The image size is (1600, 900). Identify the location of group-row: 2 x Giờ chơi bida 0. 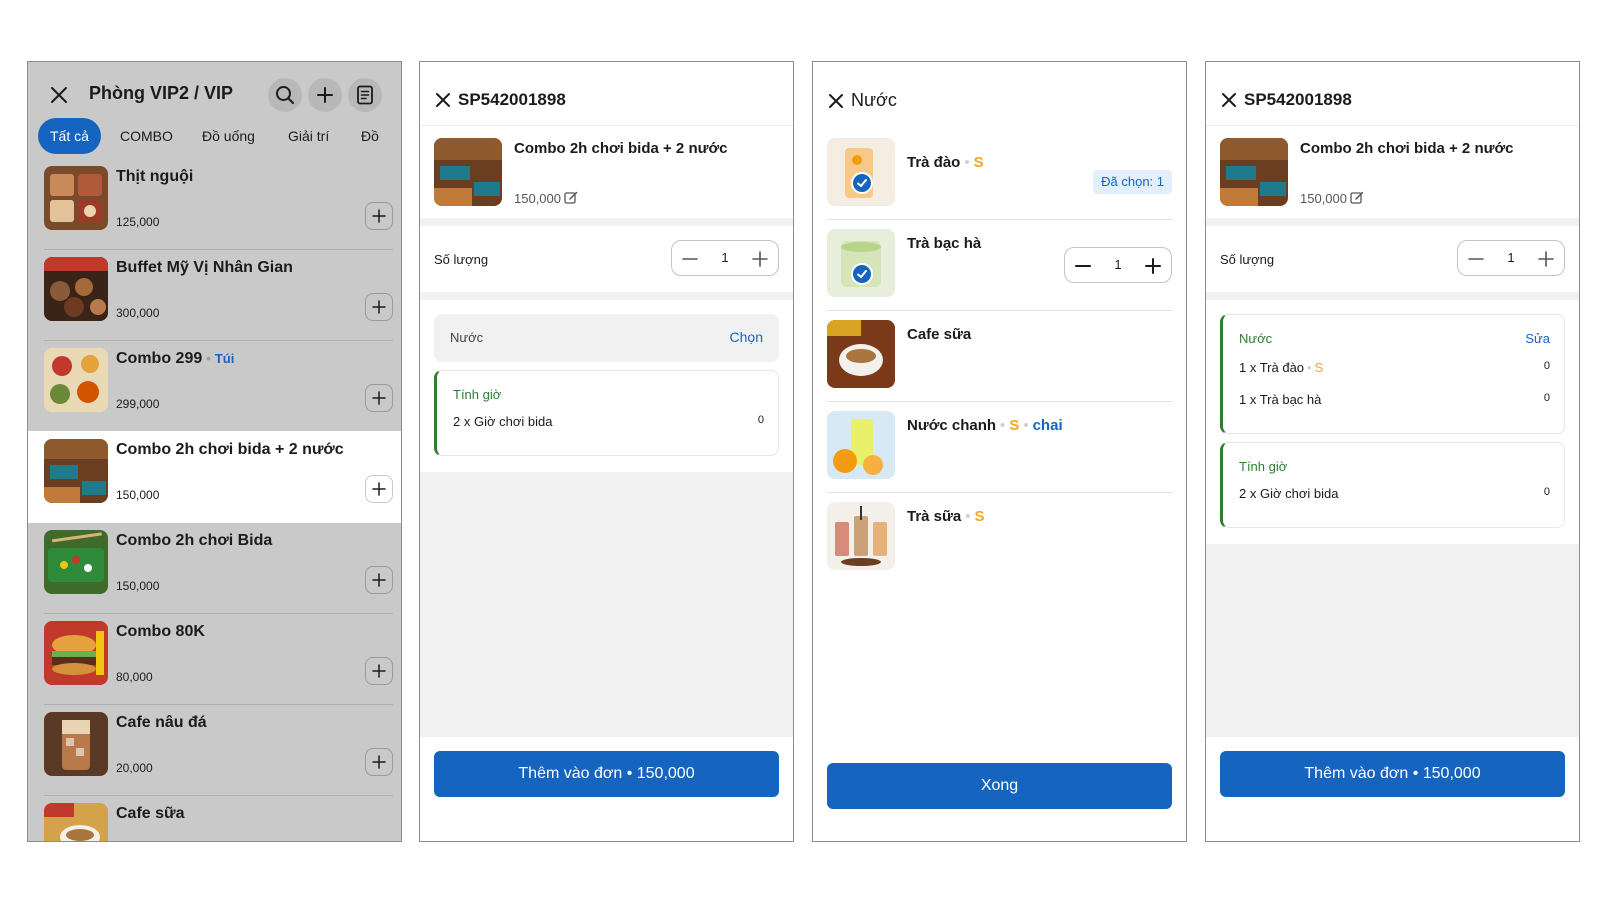
(1394, 493).